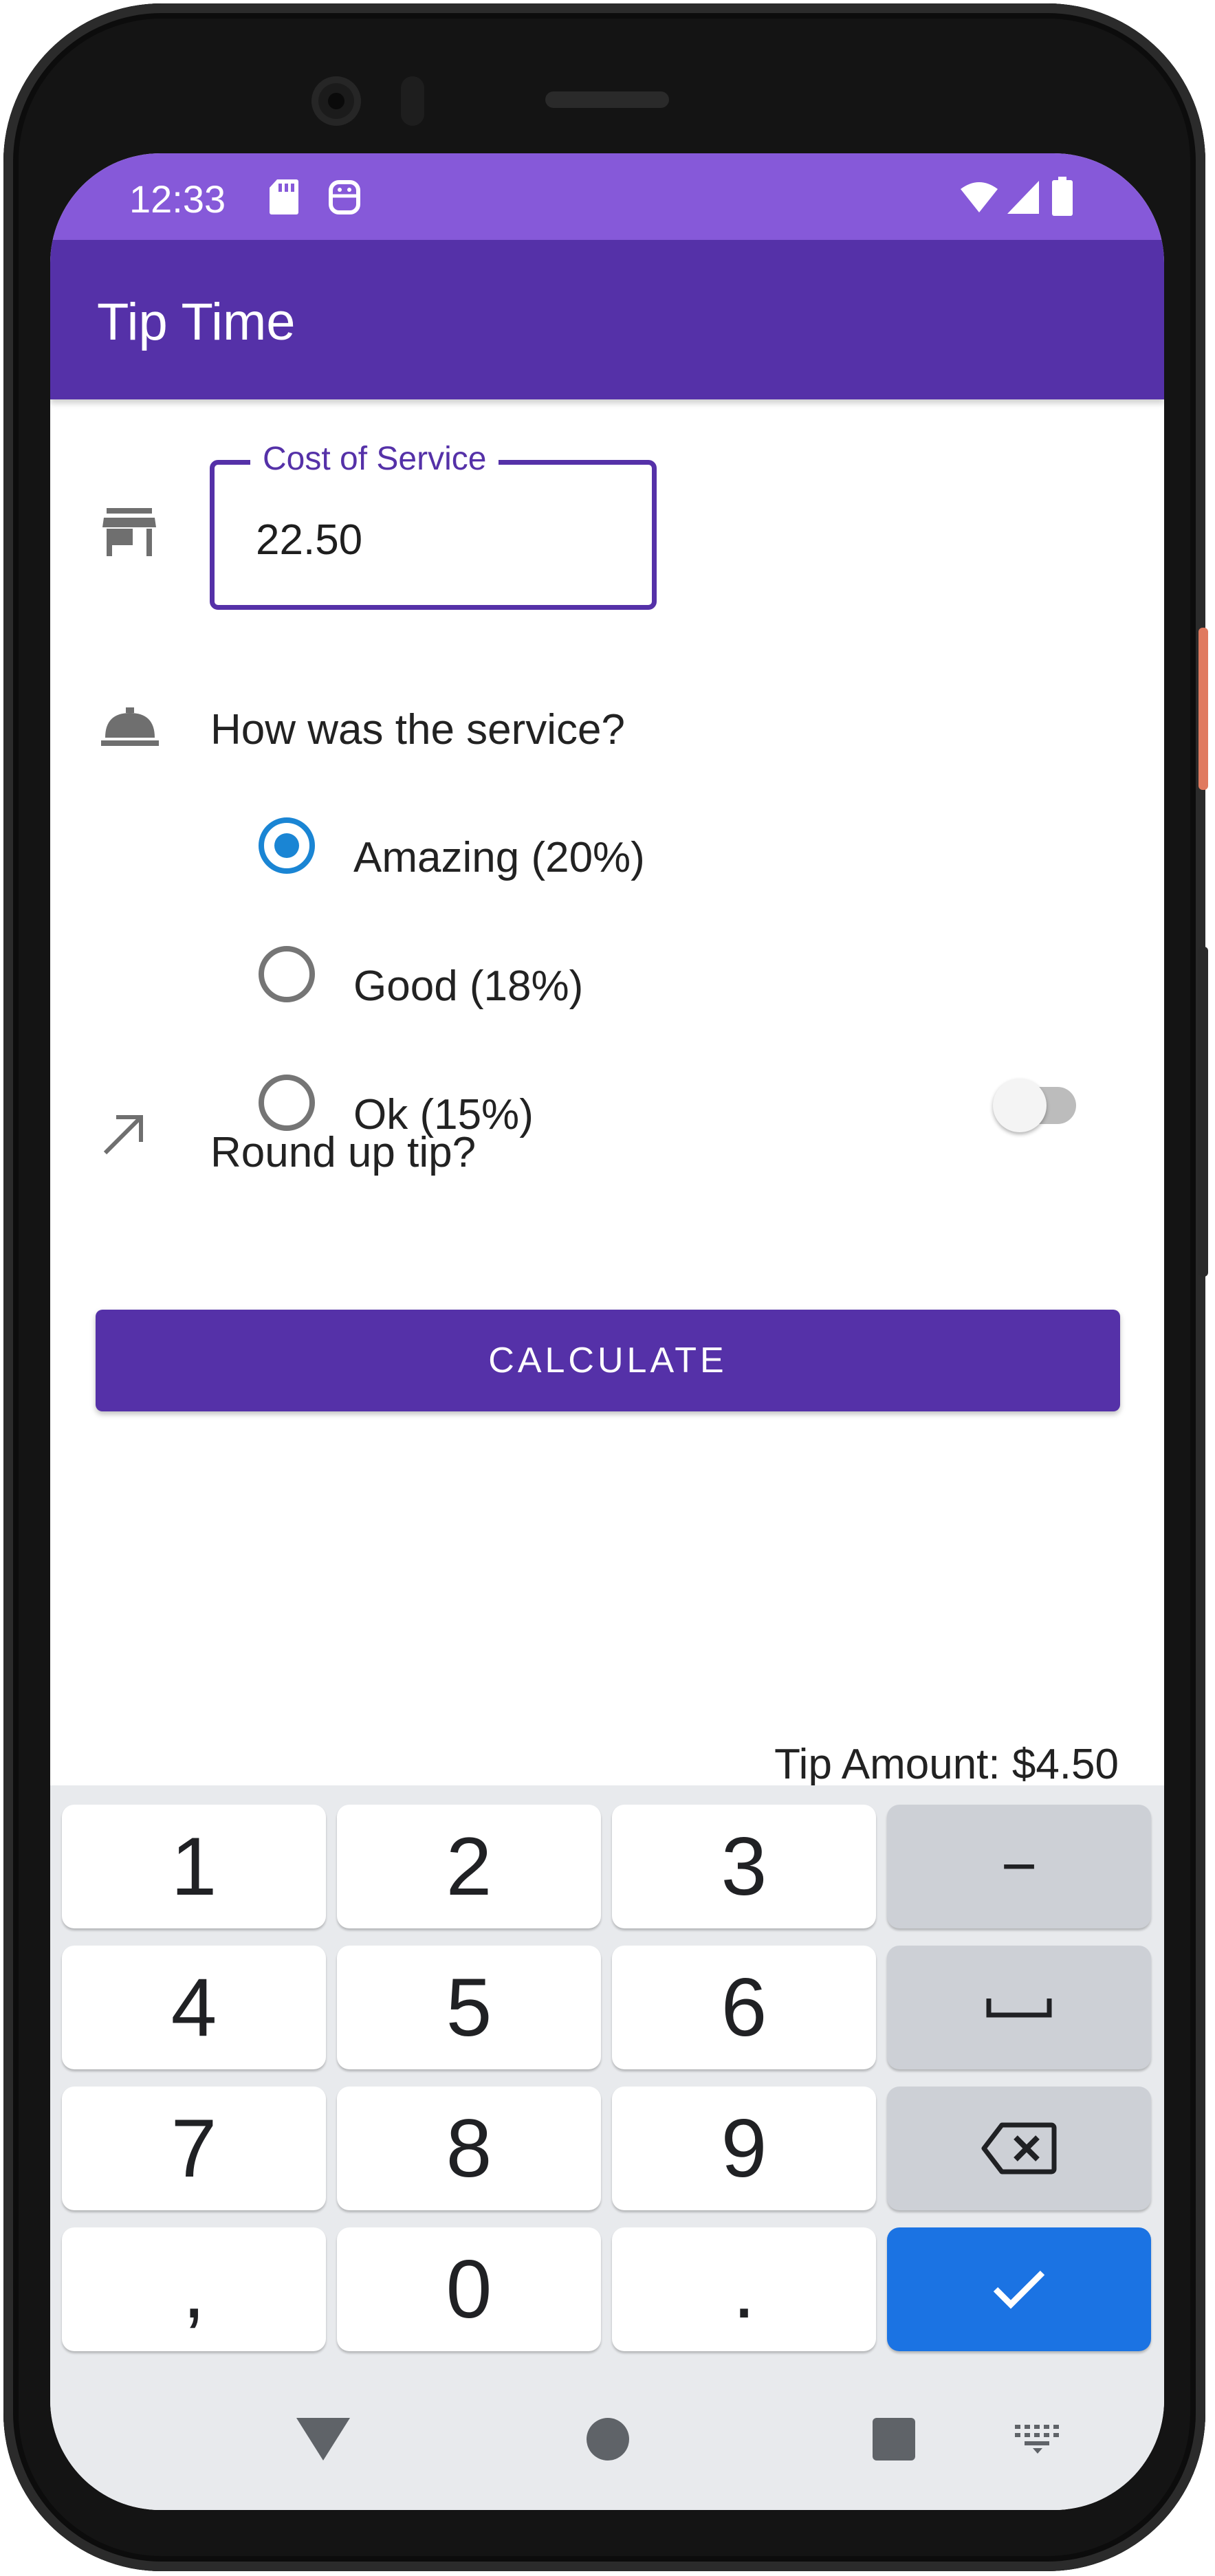 The width and height of the screenshot is (1215, 2576). Describe the element at coordinates (194, 1866) in the screenshot. I see `key-1: 1` at that location.